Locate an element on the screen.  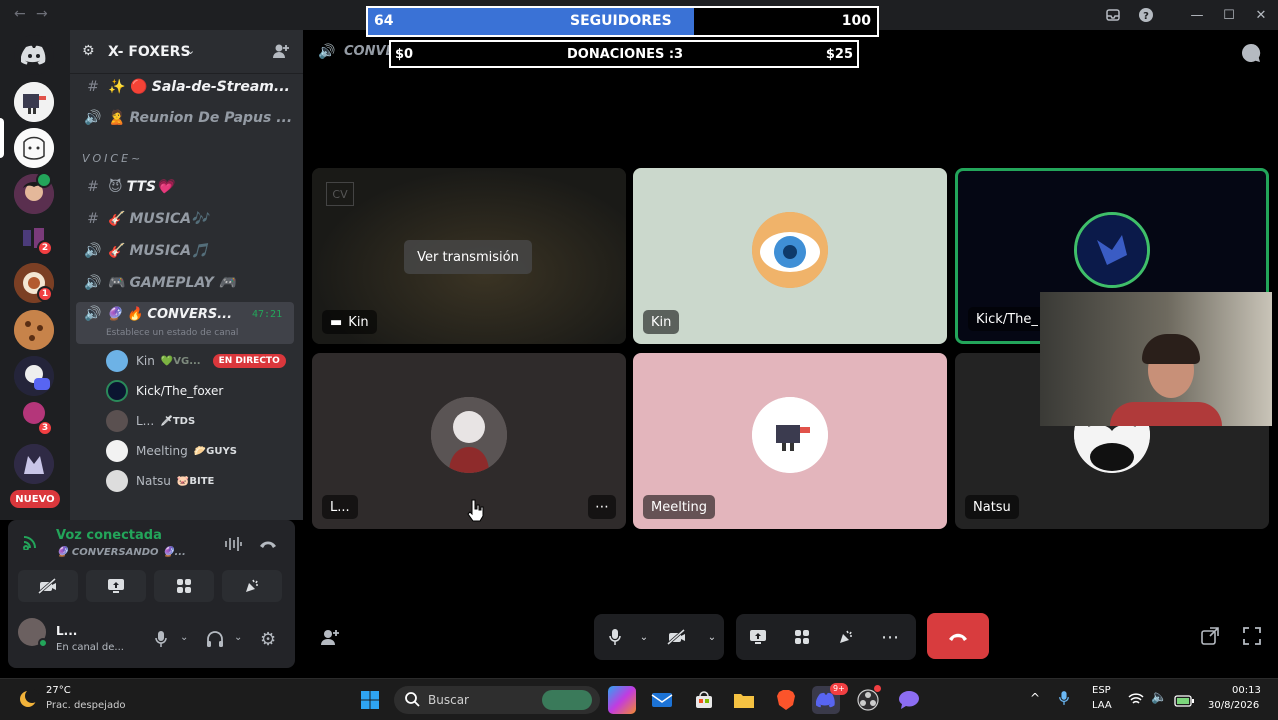
chat-app-icon is located at coordinates (909, 700).